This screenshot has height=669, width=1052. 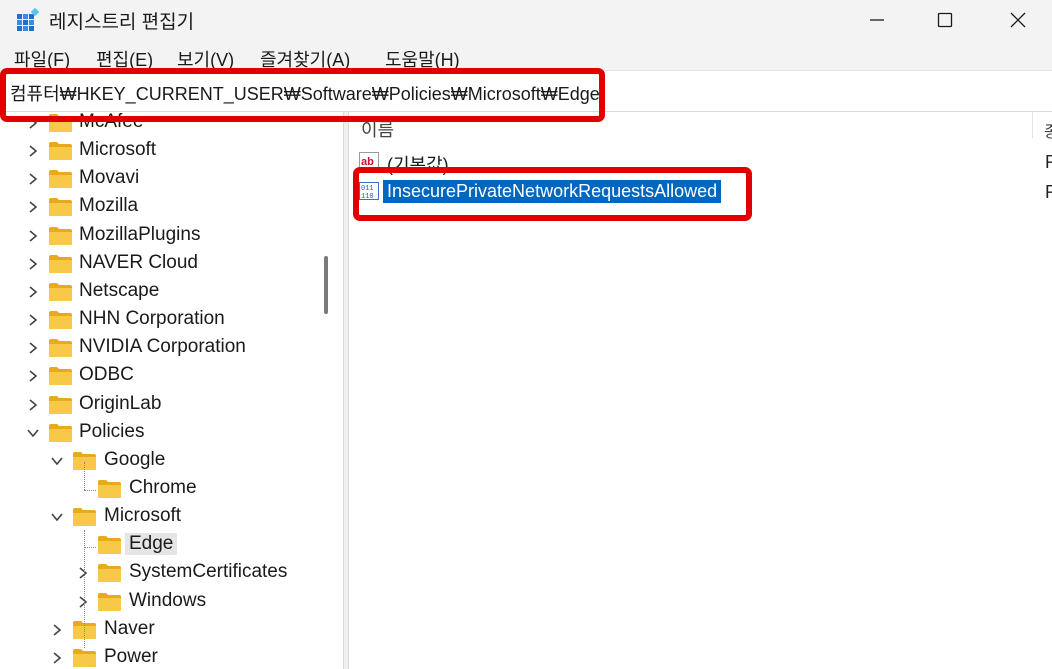 I want to click on value-name: InsecurePrivateNetworkRequestsAllowed, so click(x=552, y=191).